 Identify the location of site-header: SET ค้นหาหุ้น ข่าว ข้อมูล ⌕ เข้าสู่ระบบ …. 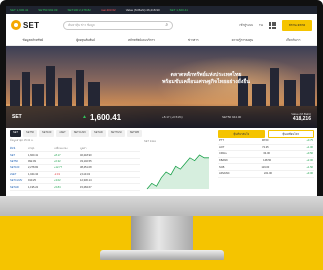
(161, 25).